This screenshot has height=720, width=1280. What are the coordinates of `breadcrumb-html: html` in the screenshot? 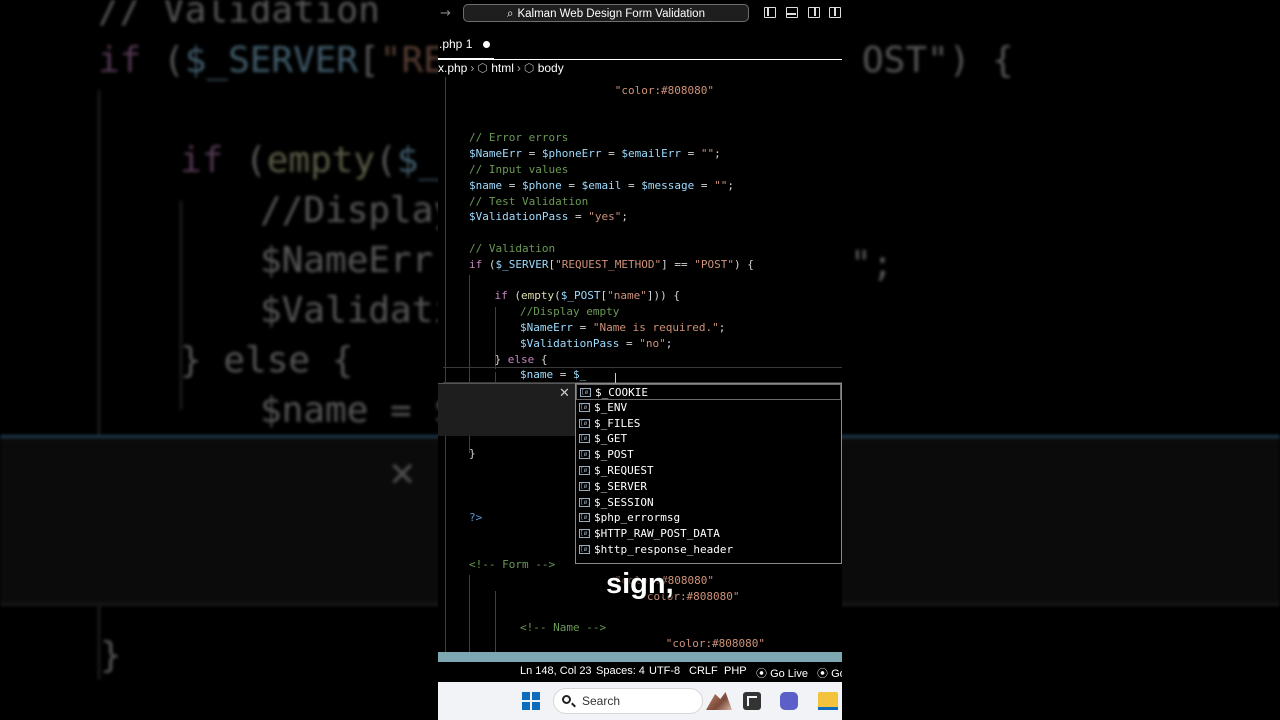 It's located at (502, 68).